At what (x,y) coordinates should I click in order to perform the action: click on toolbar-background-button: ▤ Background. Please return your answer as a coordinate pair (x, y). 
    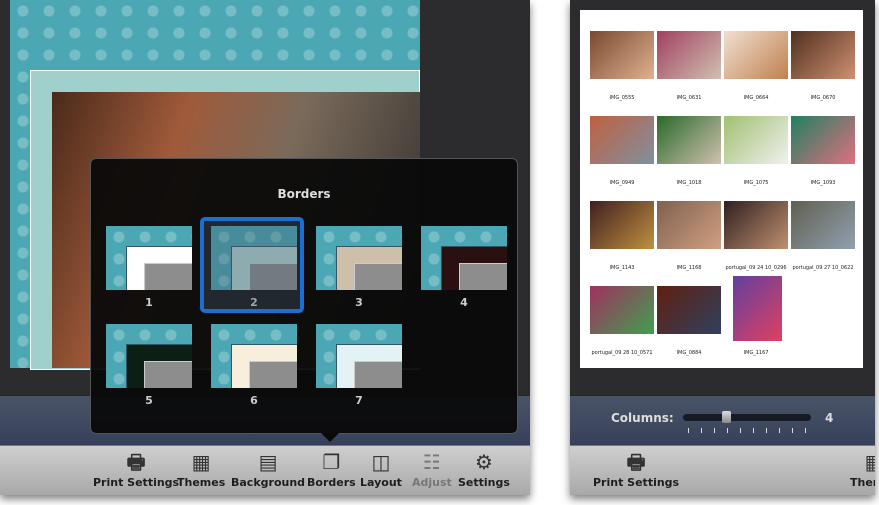
    Looking at the image, I should click on (268, 469).